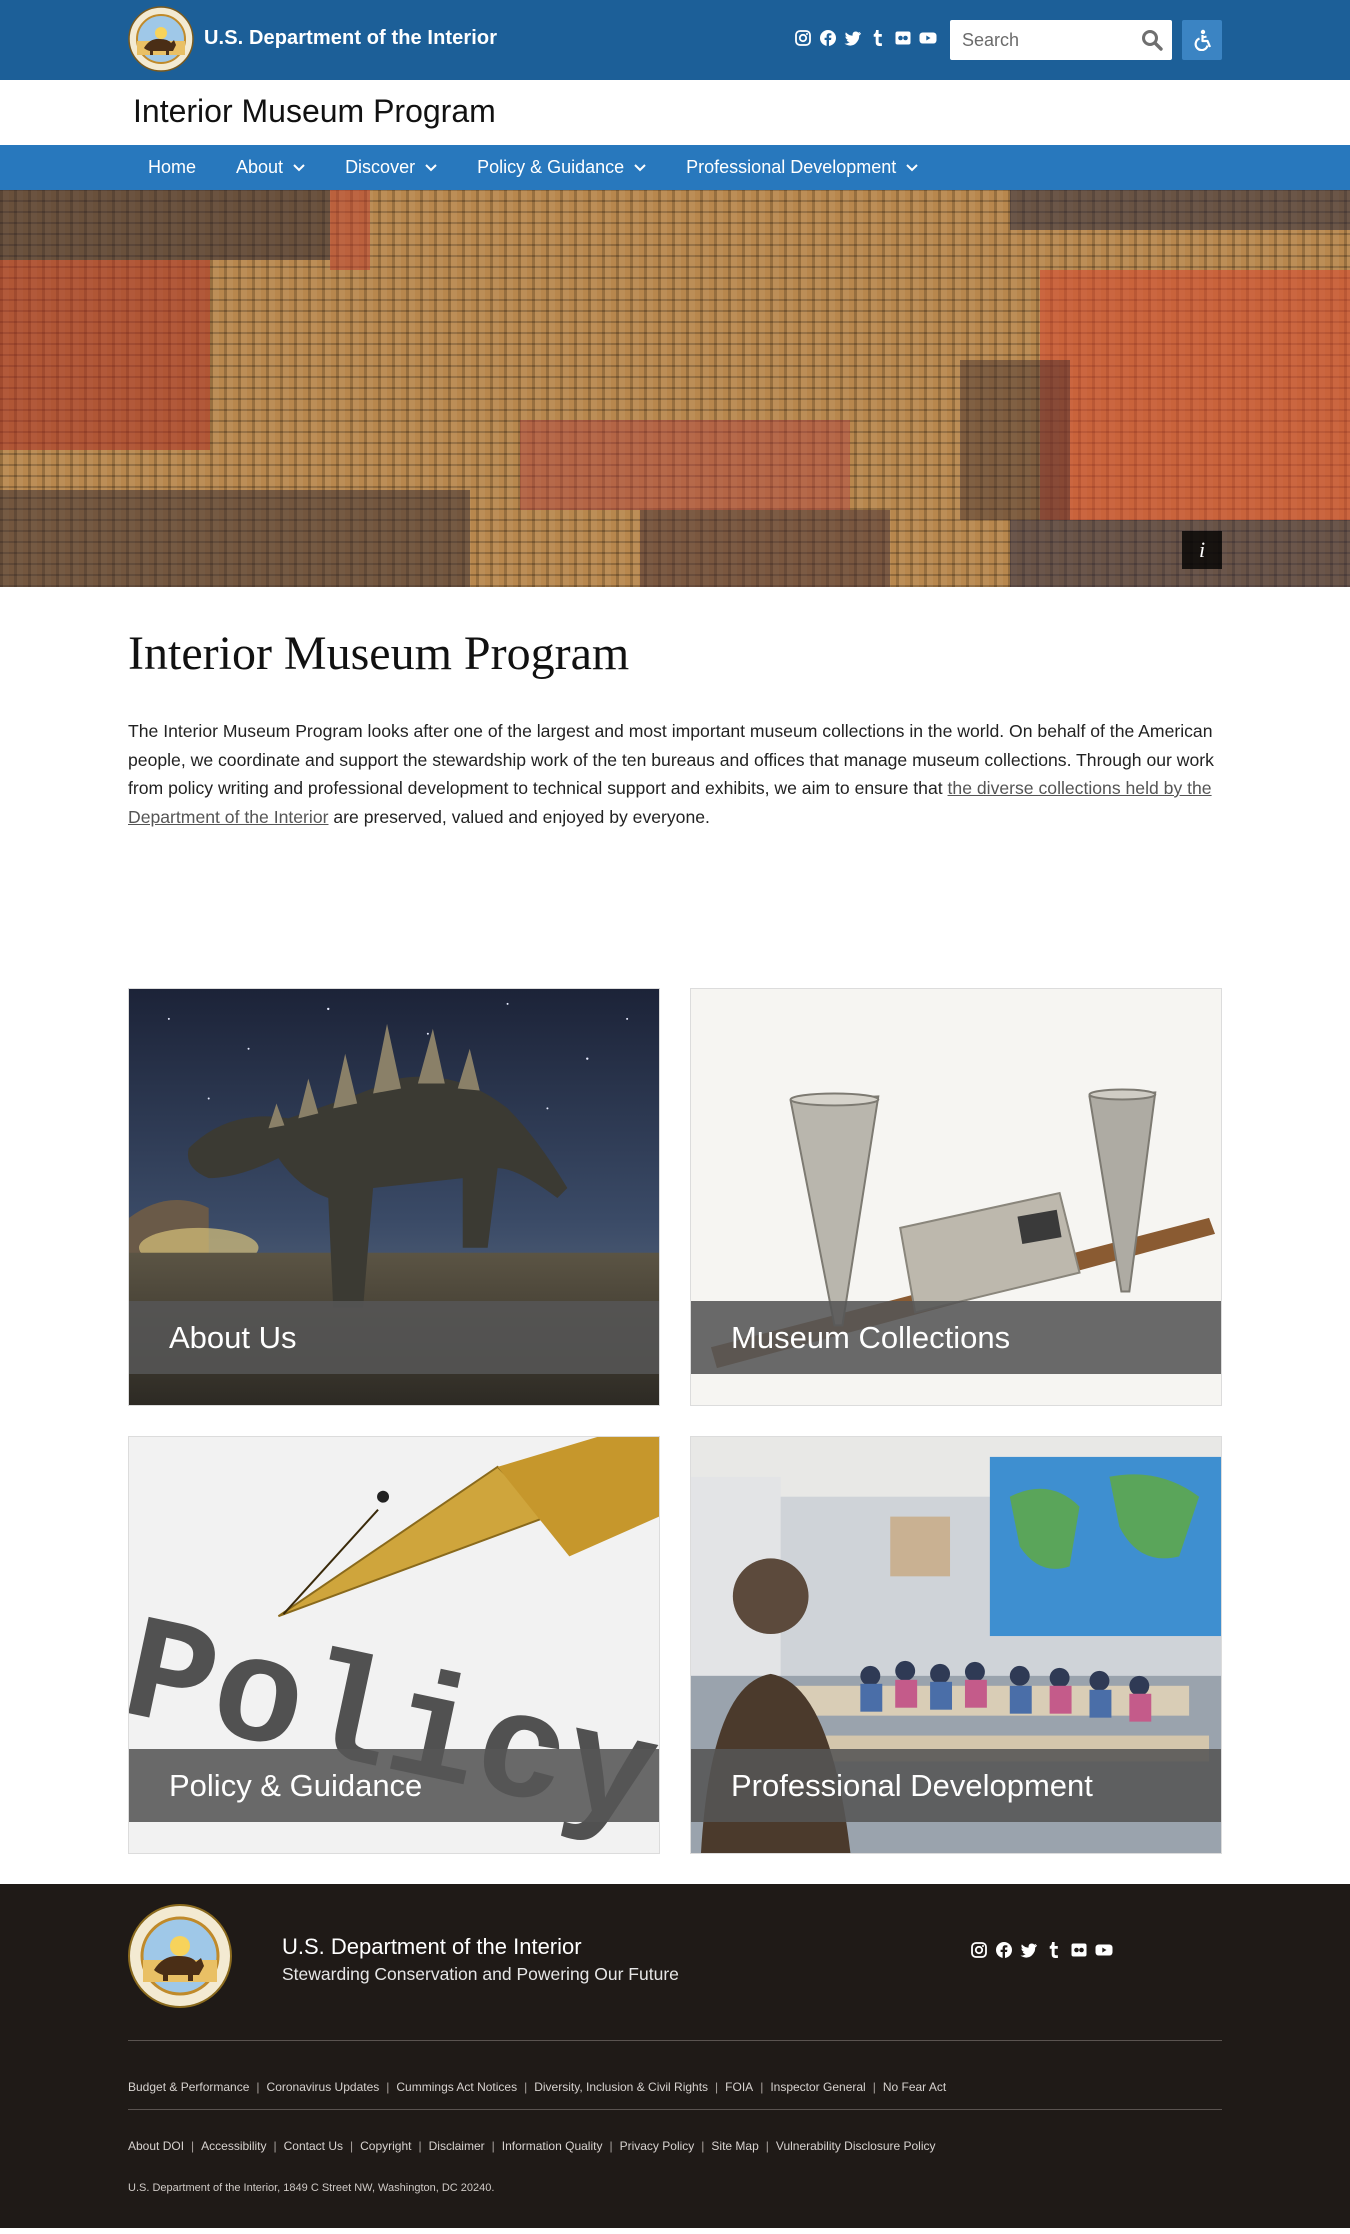  What do you see at coordinates (380, 167) in the screenshot?
I see `nav-item-label: Discover` at bounding box center [380, 167].